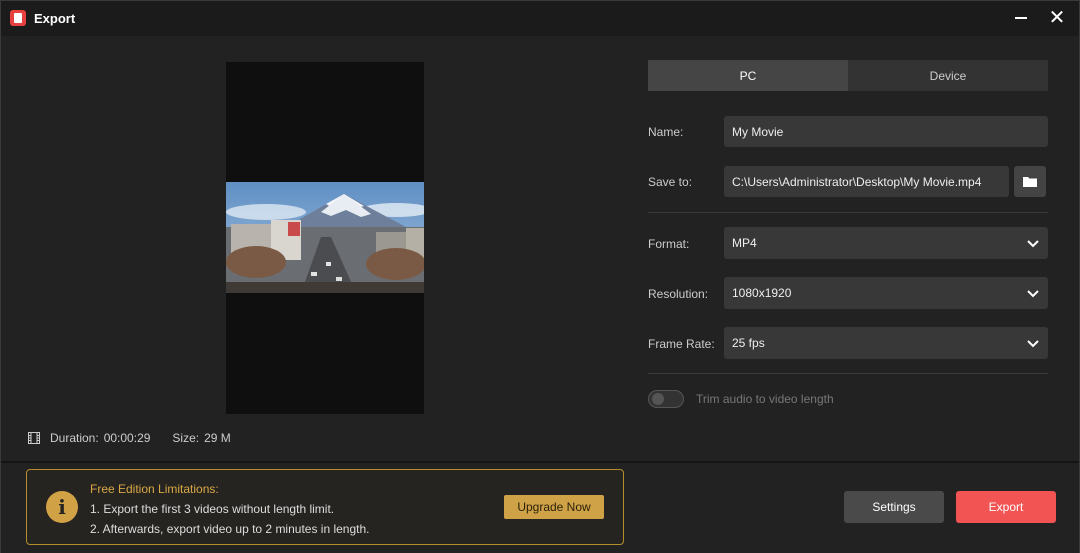  Describe the element at coordinates (848, 212) in the screenshot. I see `divider-top` at that location.